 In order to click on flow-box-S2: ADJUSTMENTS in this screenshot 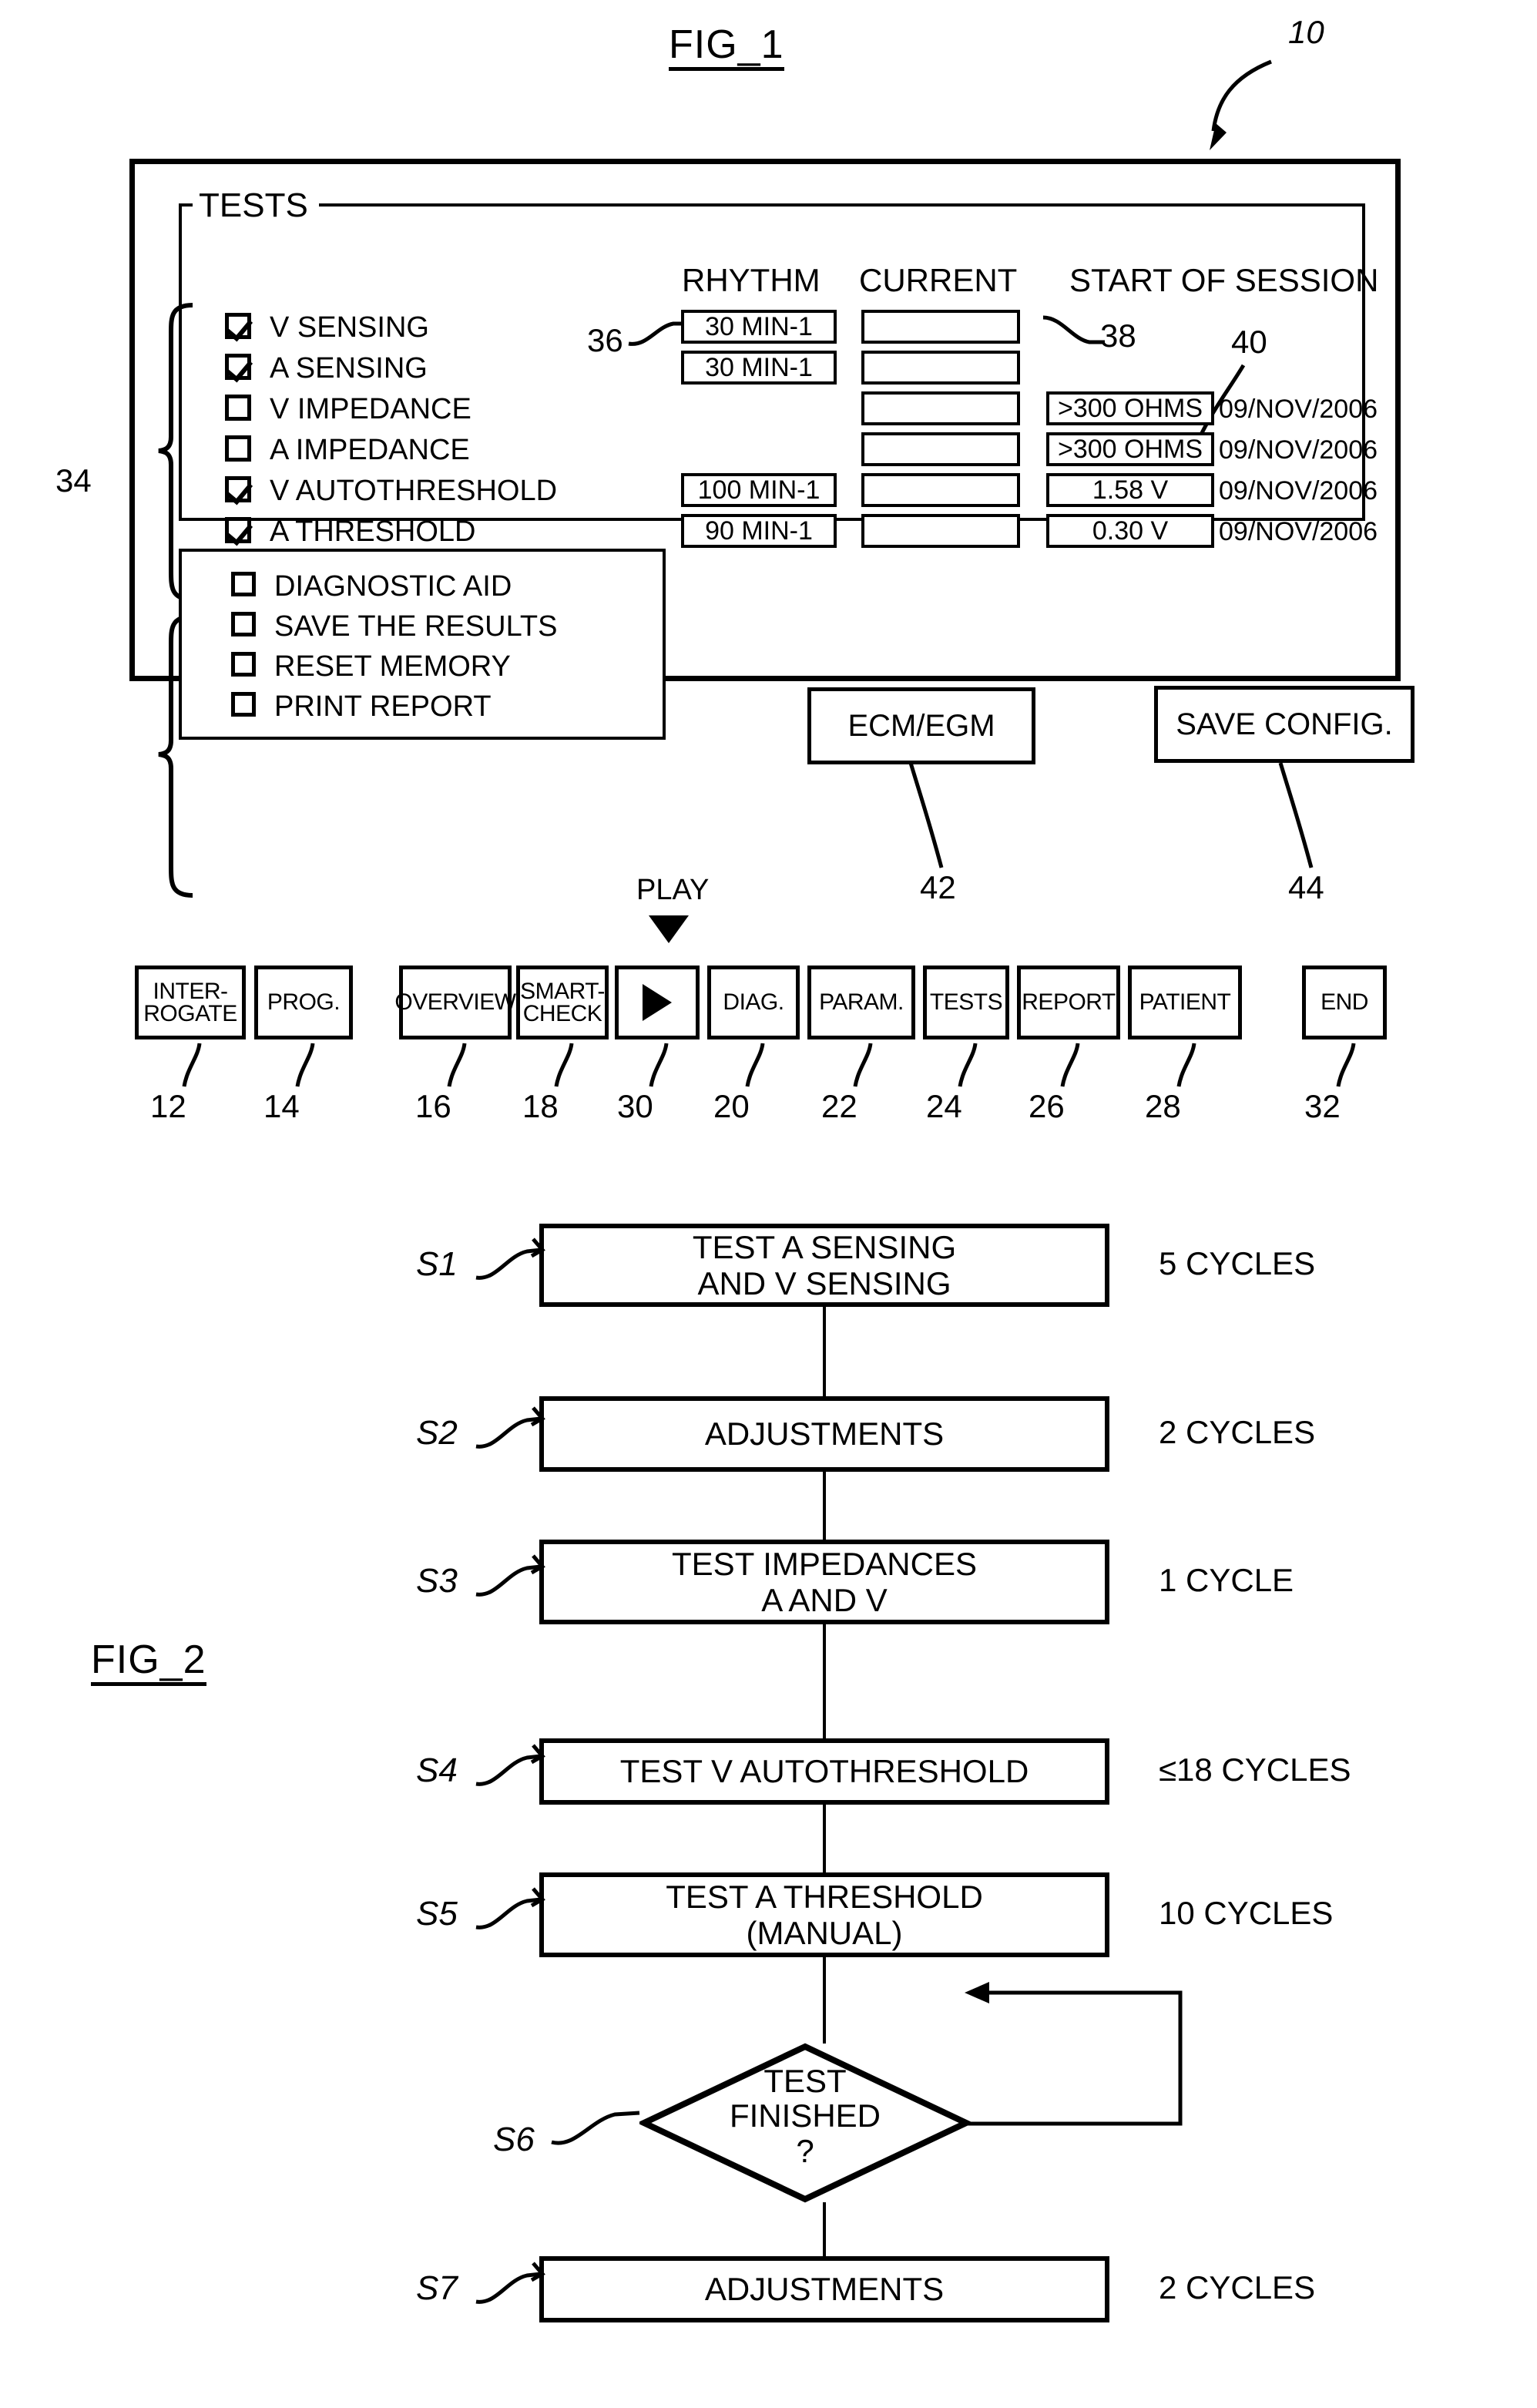, I will do `click(824, 1434)`.